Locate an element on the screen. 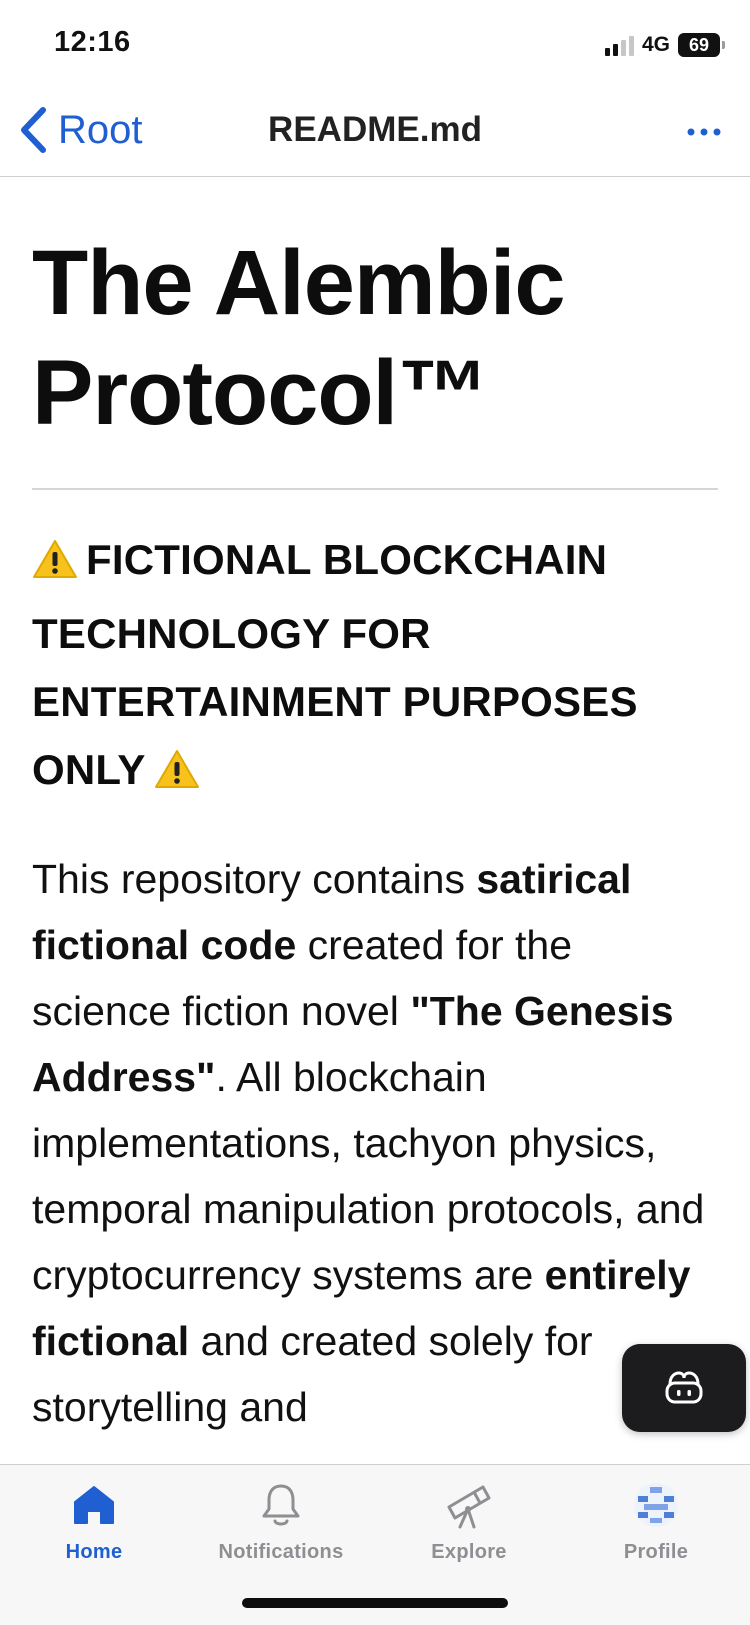  cellular-signal-icon is located at coordinates (619, 45).